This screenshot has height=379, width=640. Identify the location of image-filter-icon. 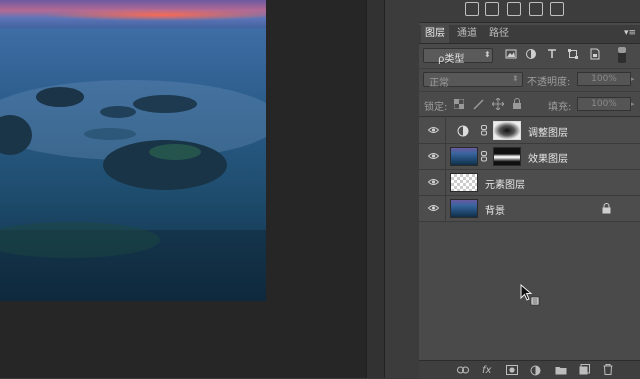
(511, 54).